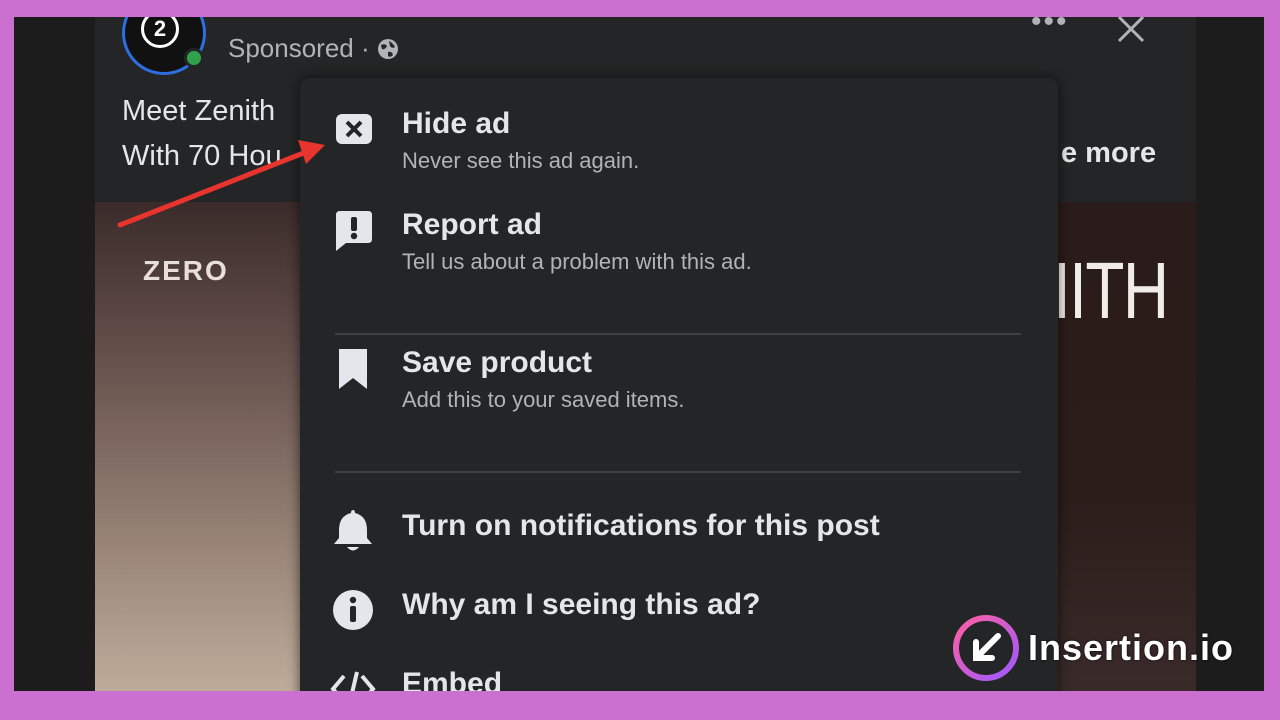 The width and height of the screenshot is (1280, 720). Describe the element at coordinates (353, 530) in the screenshot. I see `bell-icon` at that location.